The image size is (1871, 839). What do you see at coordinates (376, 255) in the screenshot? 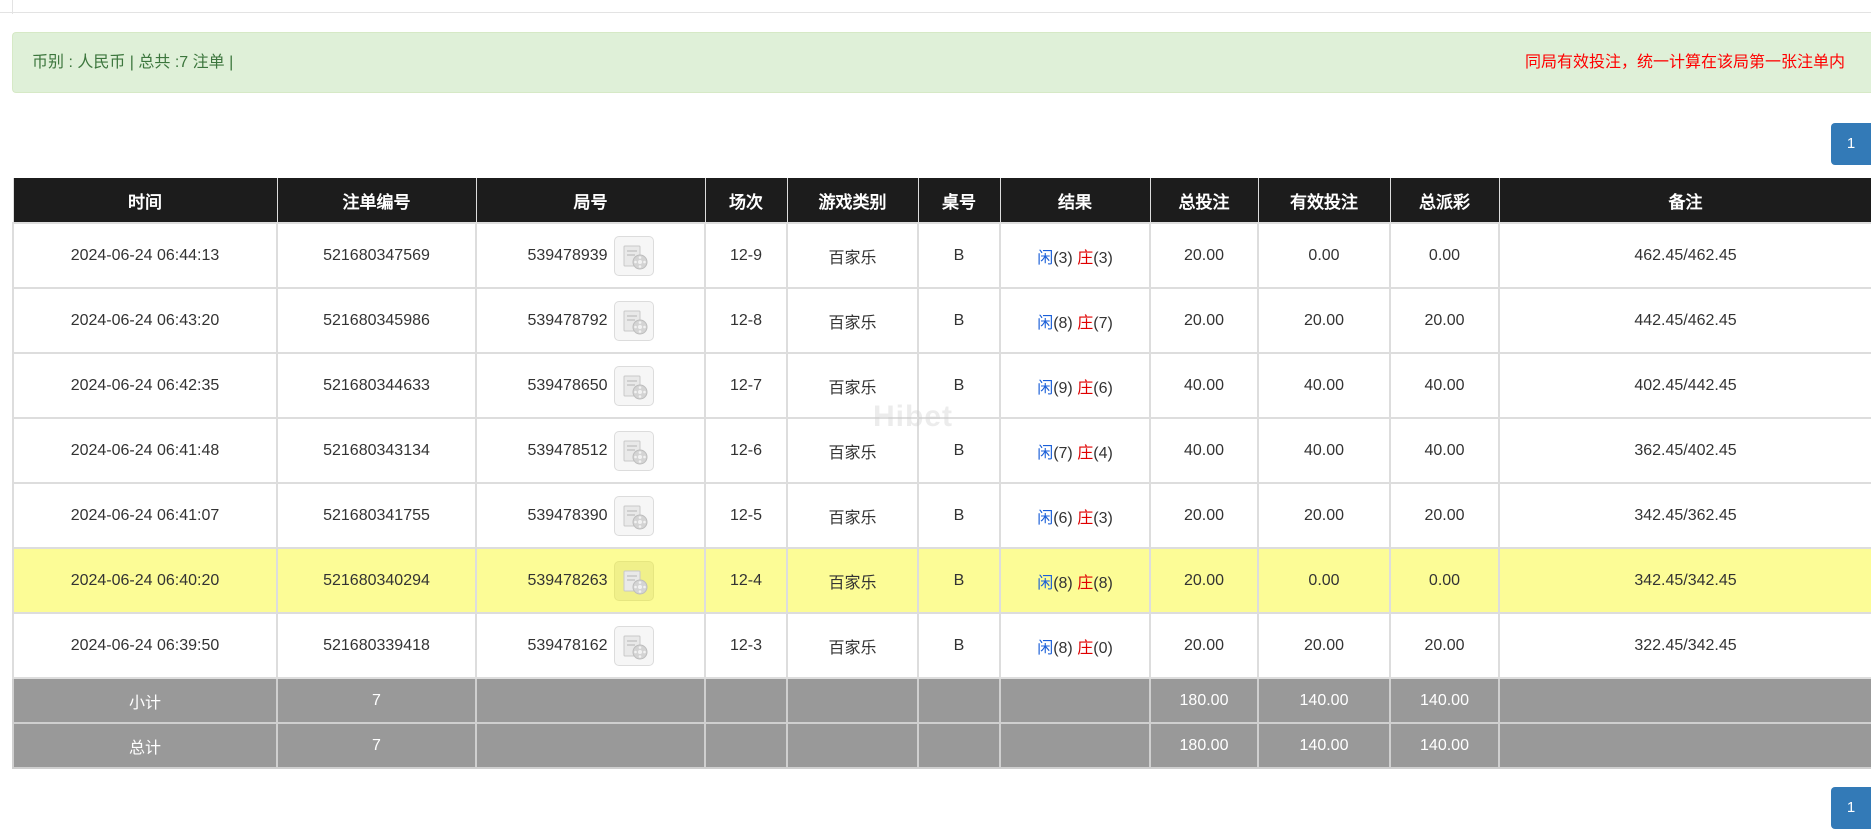
I see `cell-bet-no: 521680347569` at bounding box center [376, 255].